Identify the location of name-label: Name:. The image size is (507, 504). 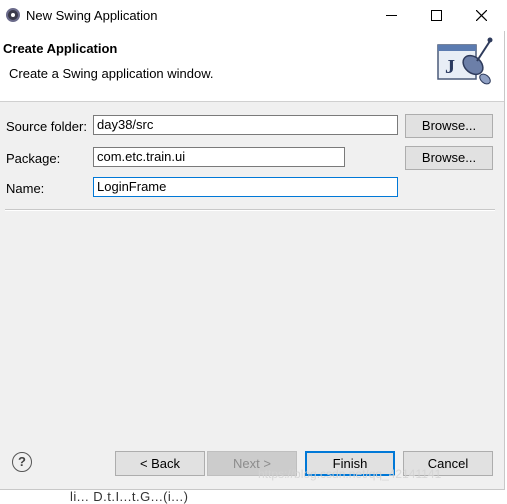
(25, 188).